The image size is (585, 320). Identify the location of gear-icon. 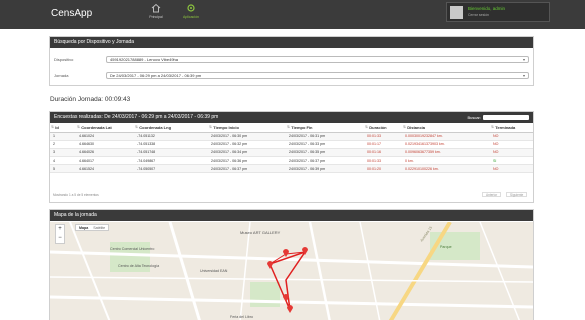
(191, 8).